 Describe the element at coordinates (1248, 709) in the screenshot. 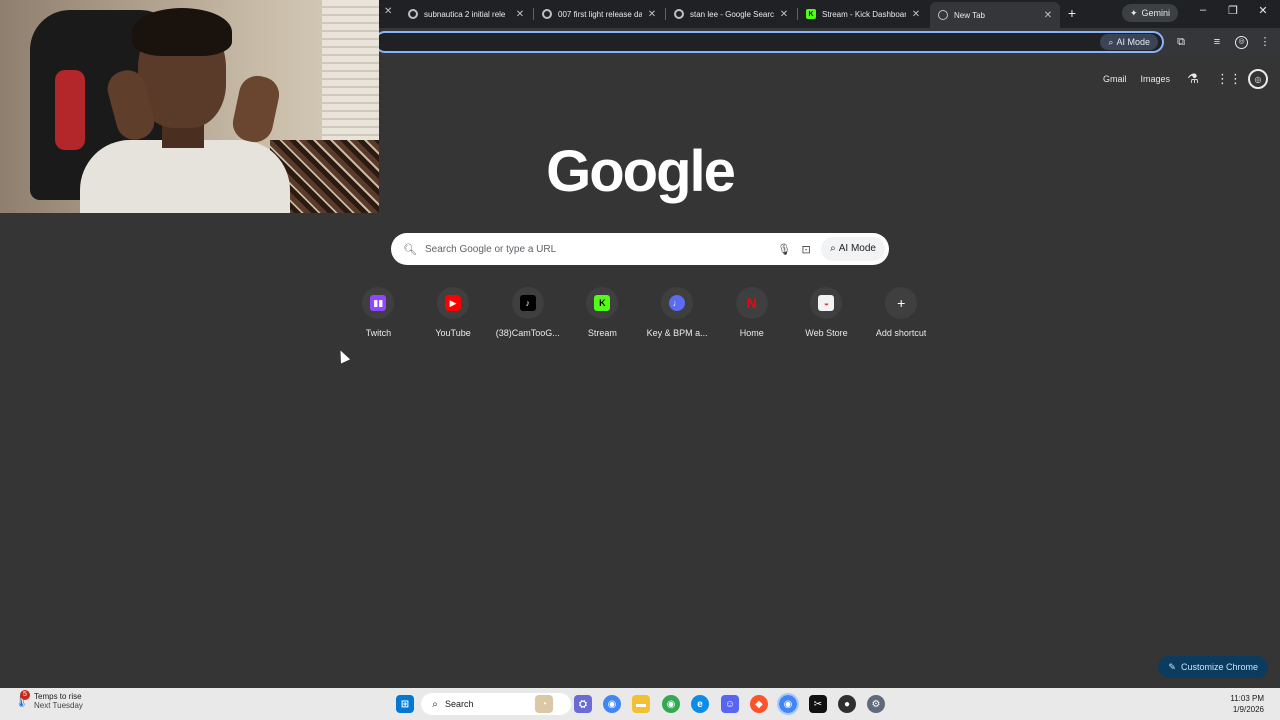

I see `clock-date: 1/9/2026` at that location.